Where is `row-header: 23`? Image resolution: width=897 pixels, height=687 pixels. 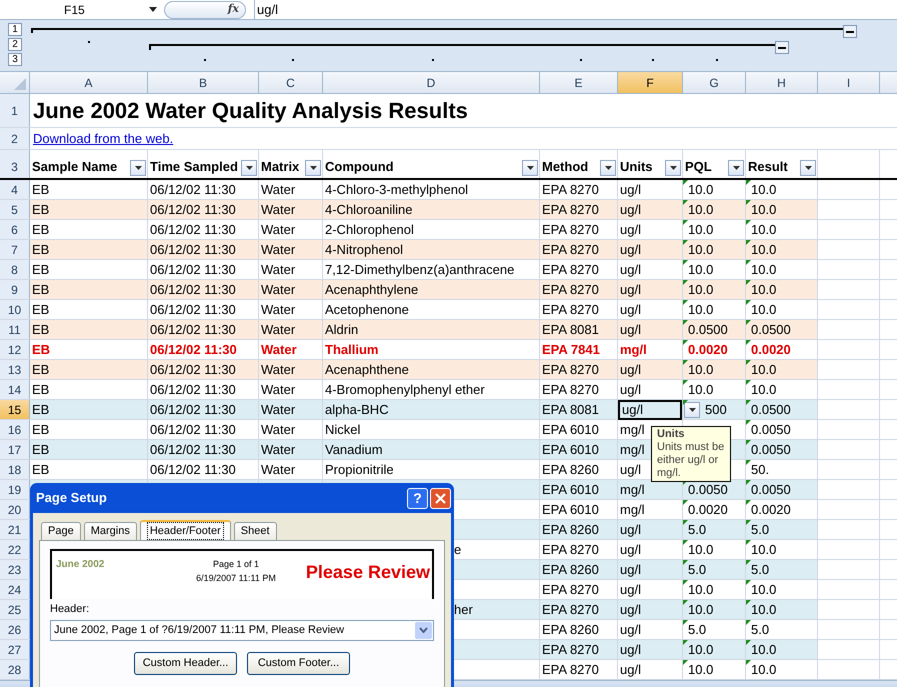 row-header: 23 is located at coordinates (15, 569).